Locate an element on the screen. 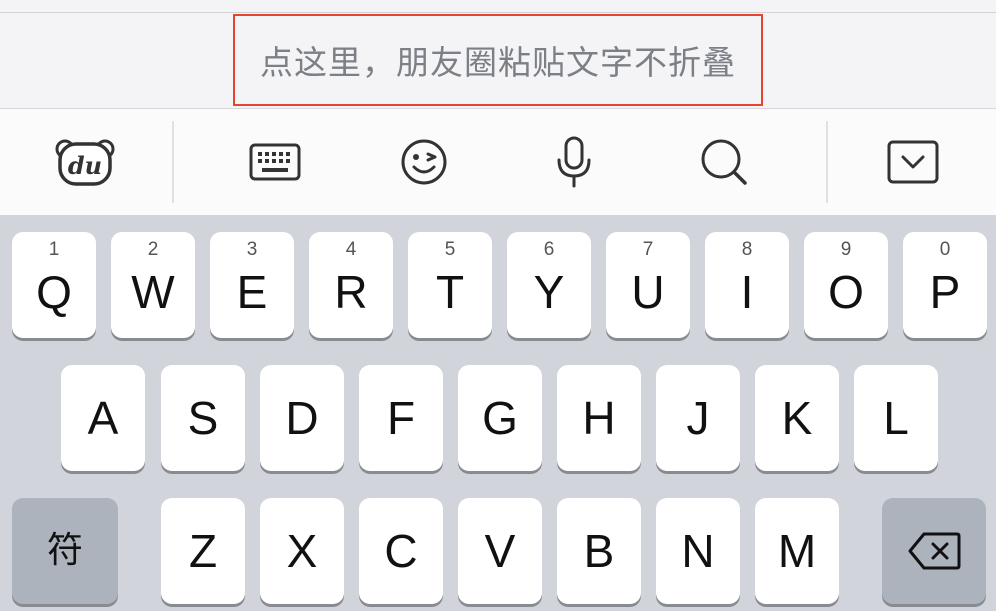  top-edge is located at coordinates (498, 6).